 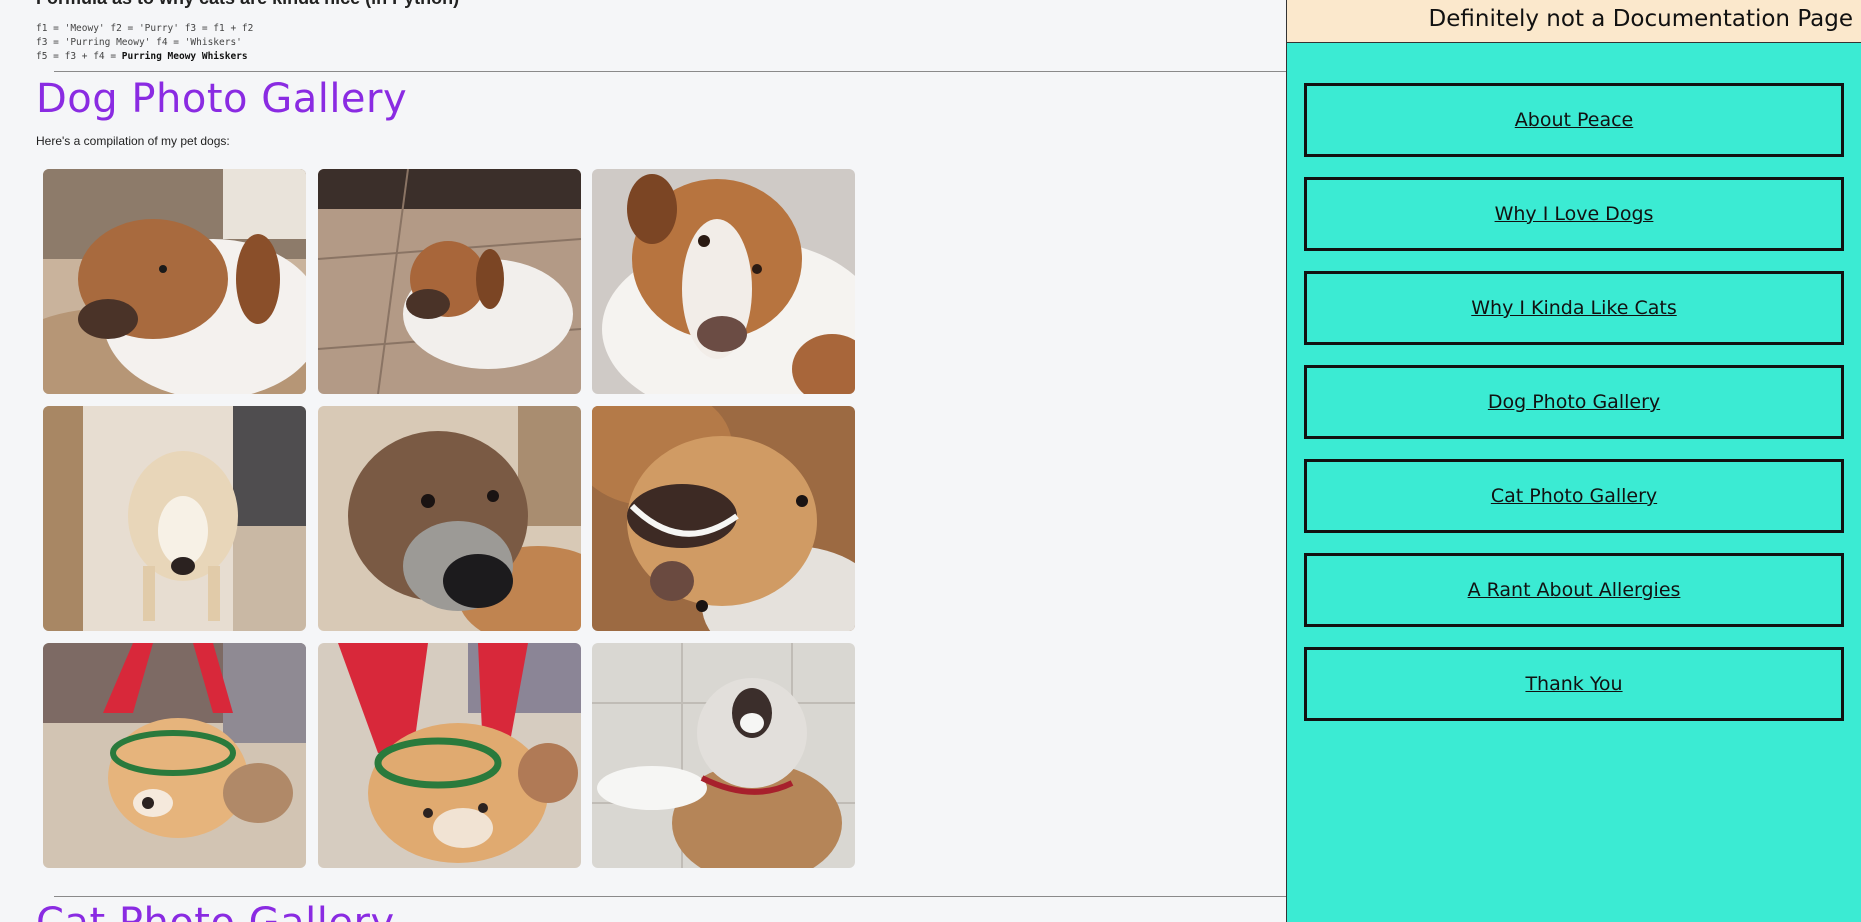 What do you see at coordinates (1574, 684) in the screenshot?
I see `nav-link-thank-you: Thank You` at bounding box center [1574, 684].